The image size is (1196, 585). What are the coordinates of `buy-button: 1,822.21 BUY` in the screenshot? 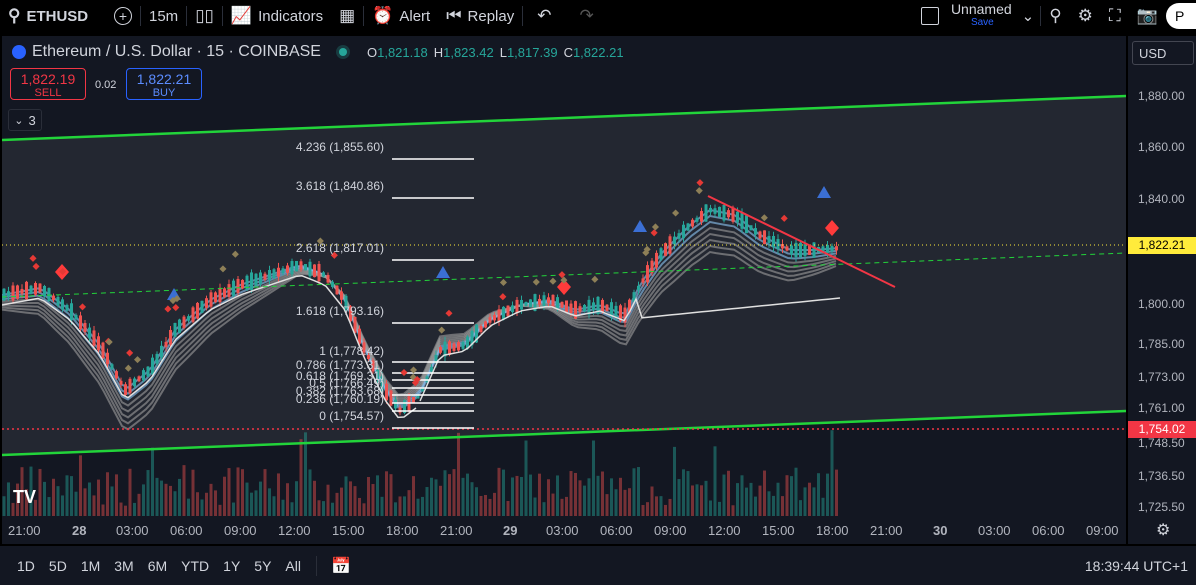 It's located at (164, 84).